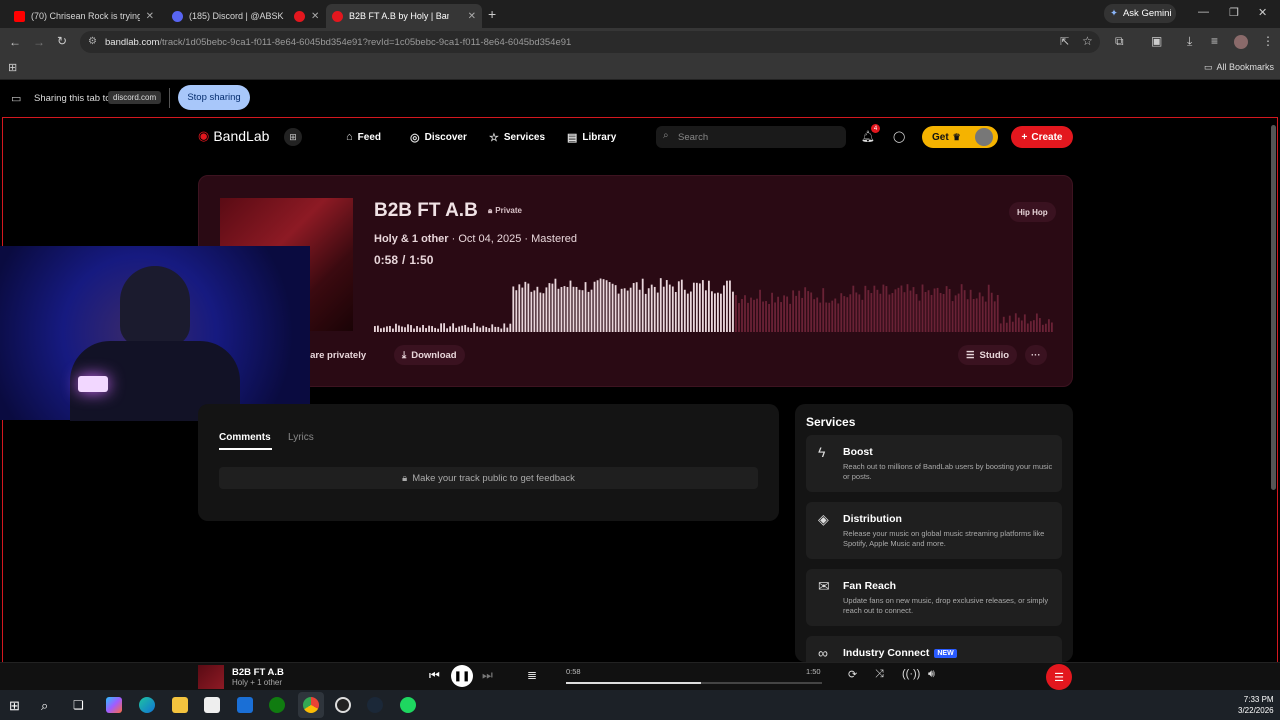  What do you see at coordinates (245, 705) in the screenshot?
I see `mail-app-icon` at bounding box center [245, 705].